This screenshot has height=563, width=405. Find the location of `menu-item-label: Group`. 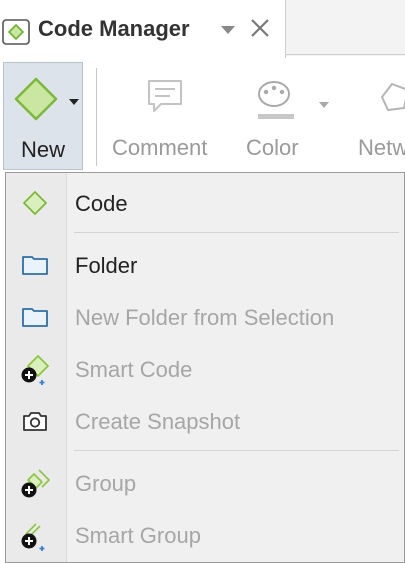

menu-item-label: Group is located at coordinates (106, 483).